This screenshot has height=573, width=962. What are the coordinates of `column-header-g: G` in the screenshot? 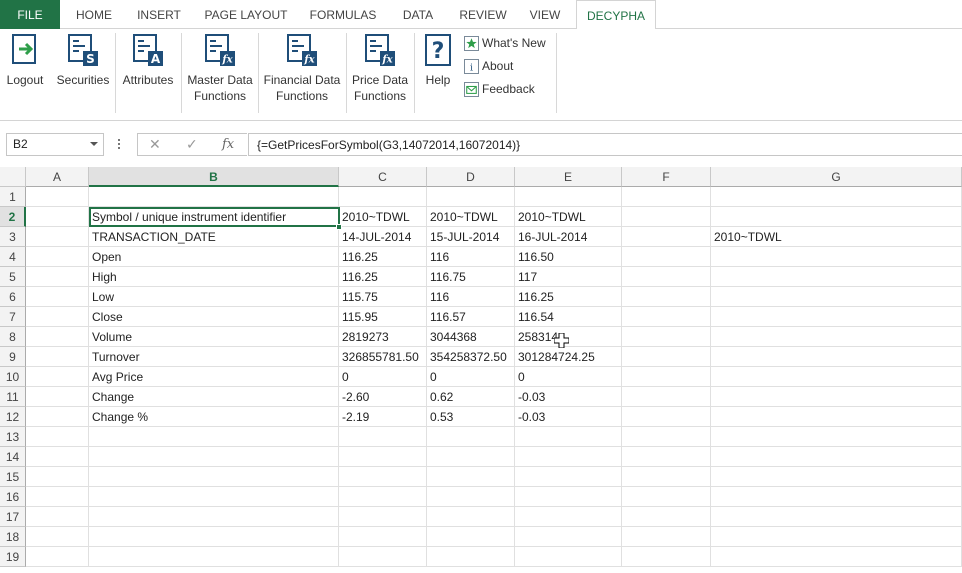 It's located at (836, 177).